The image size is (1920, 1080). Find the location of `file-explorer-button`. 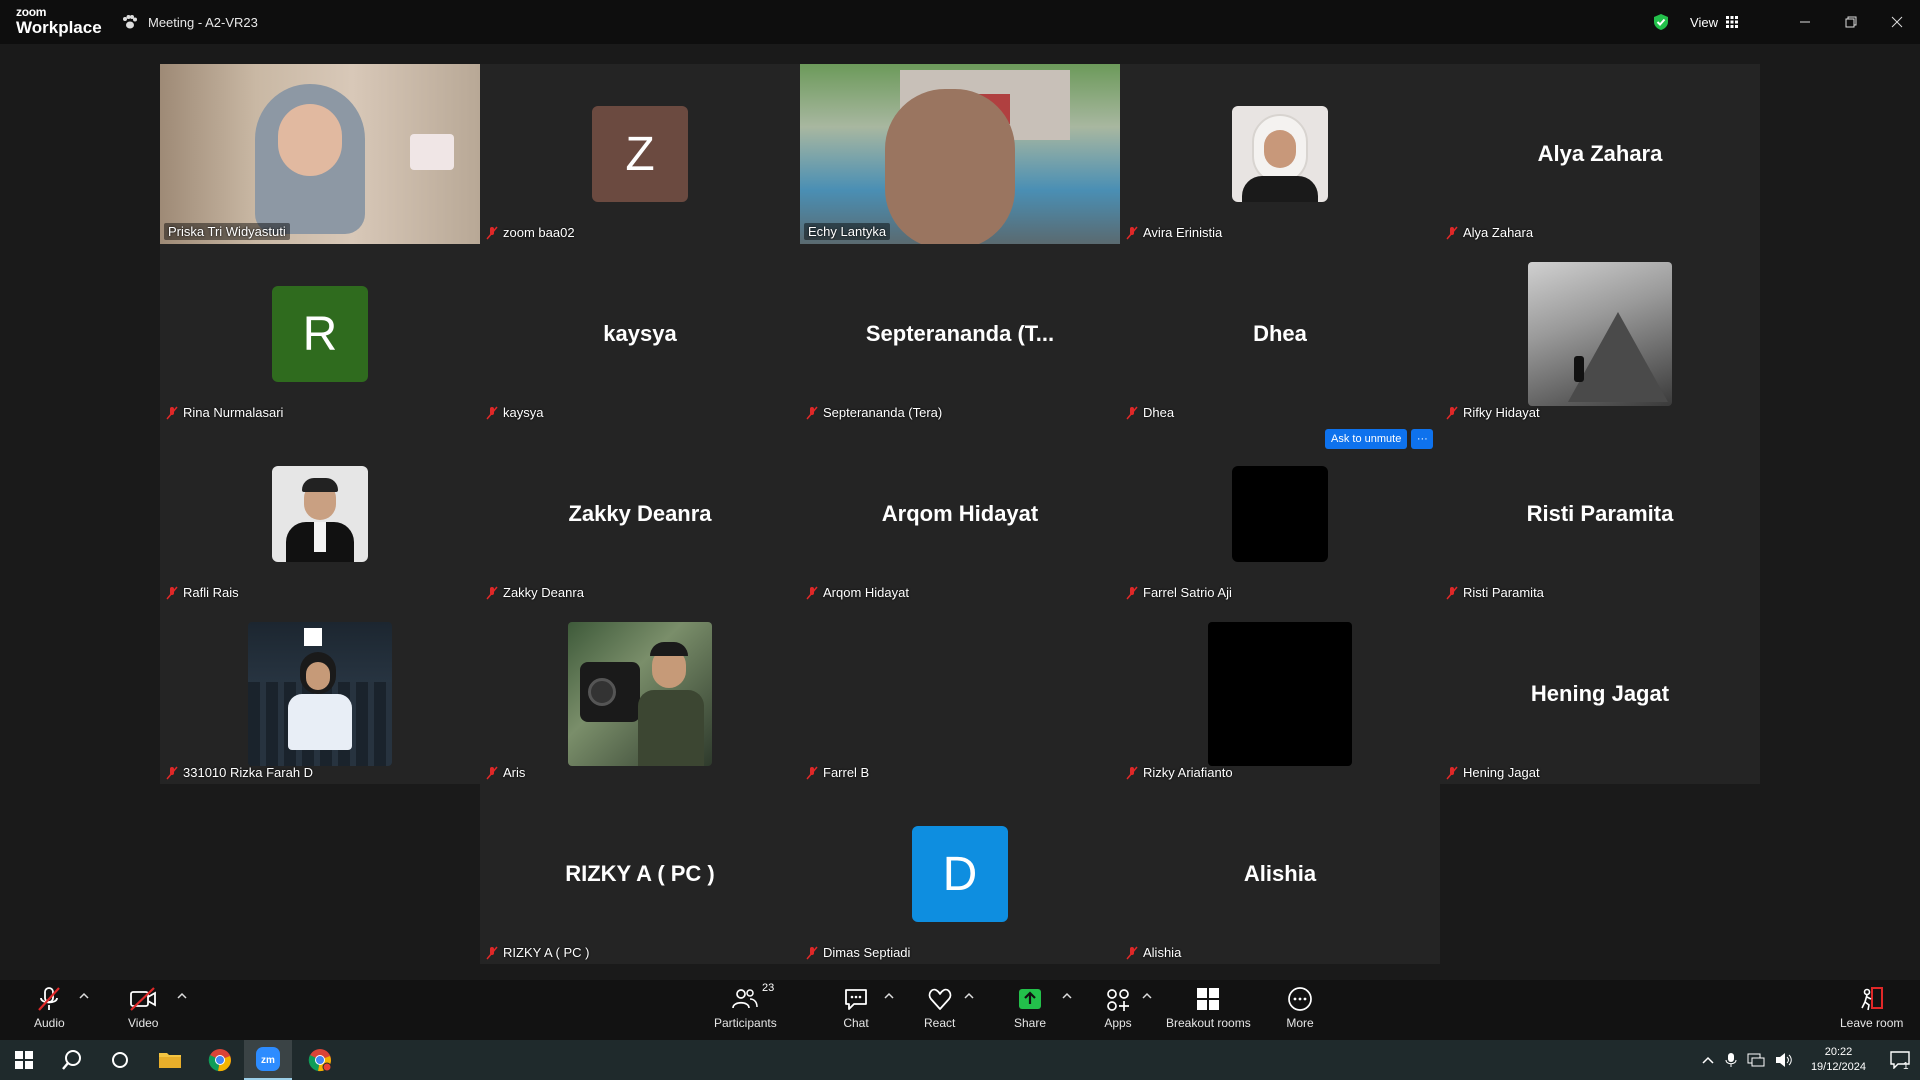

file-explorer-button is located at coordinates (170, 1060).